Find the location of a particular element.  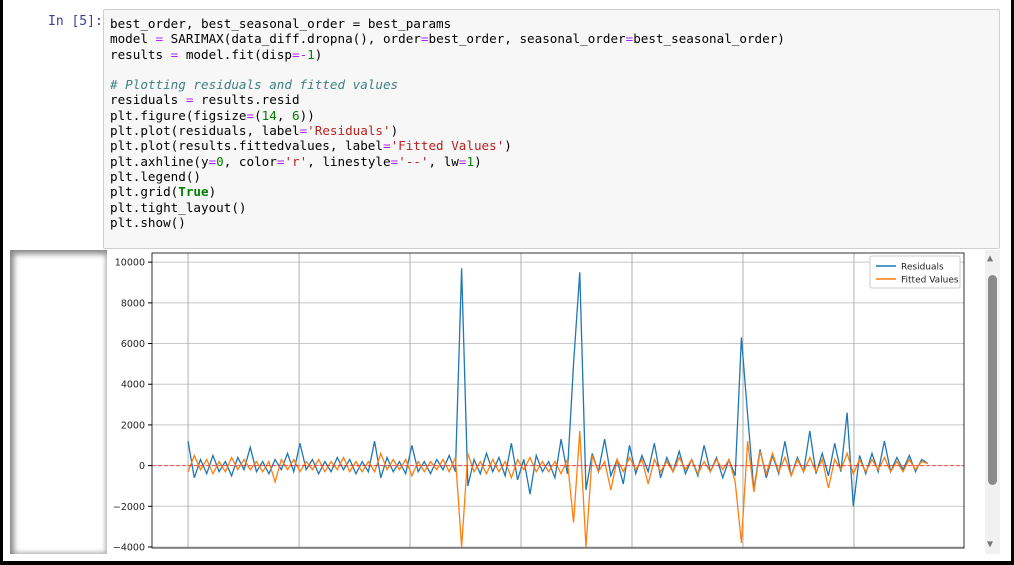

code-token: , lw is located at coordinates (443, 161).